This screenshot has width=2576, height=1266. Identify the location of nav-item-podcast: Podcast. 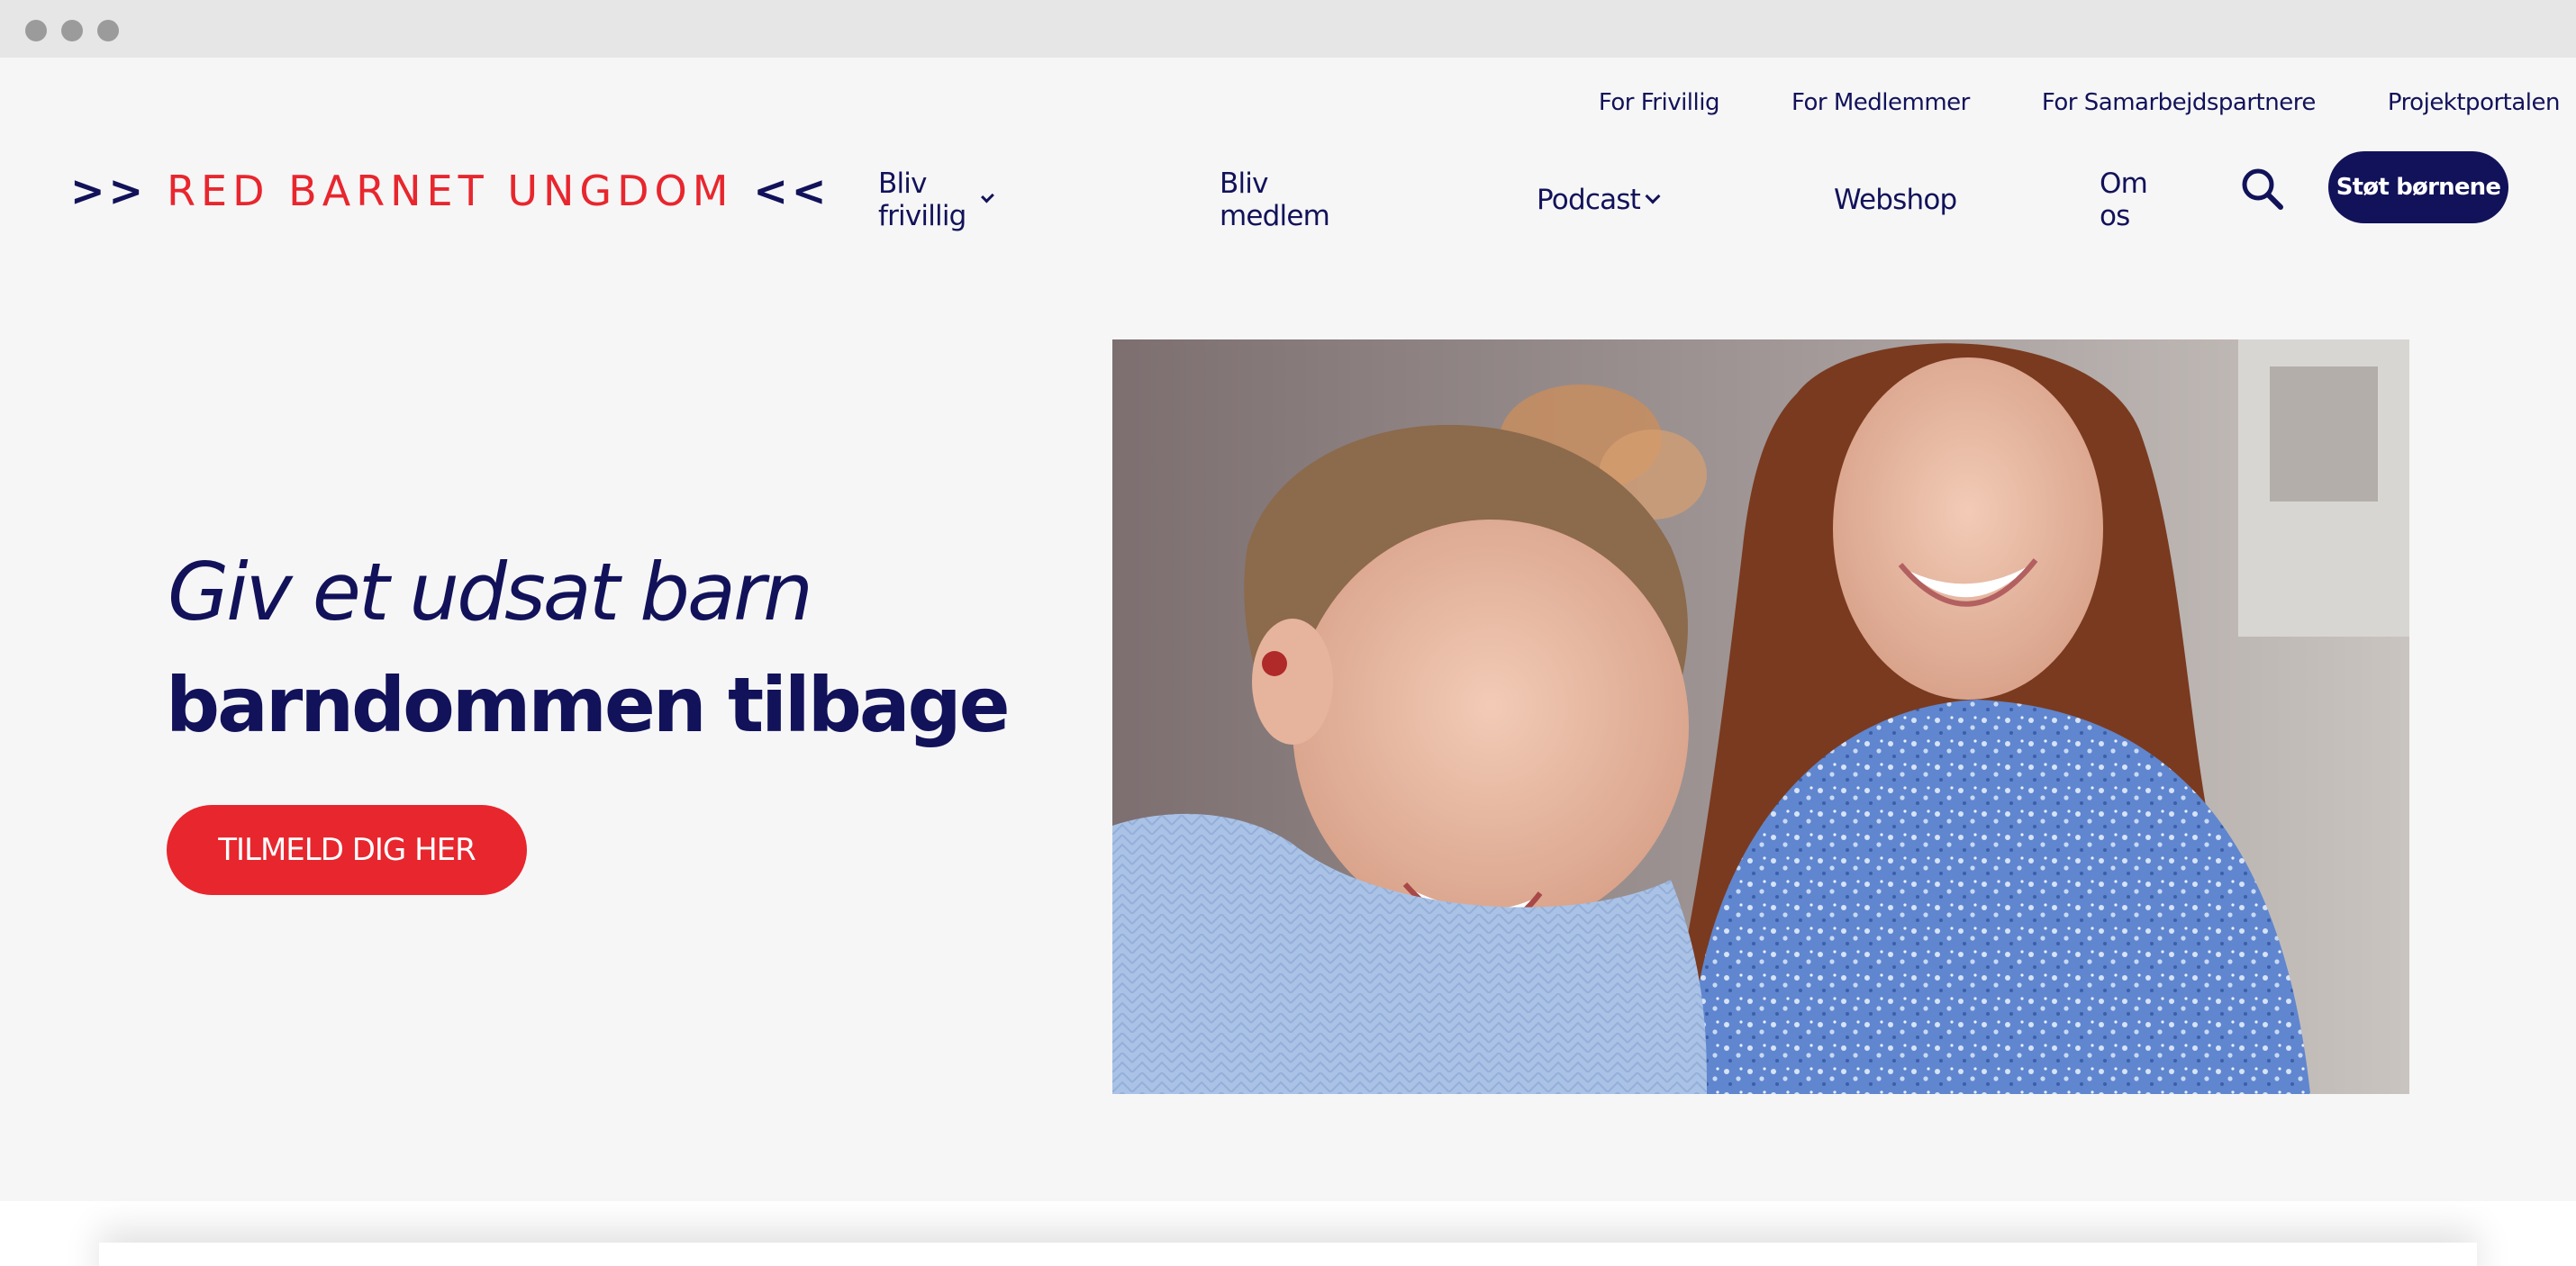
(1599, 200).